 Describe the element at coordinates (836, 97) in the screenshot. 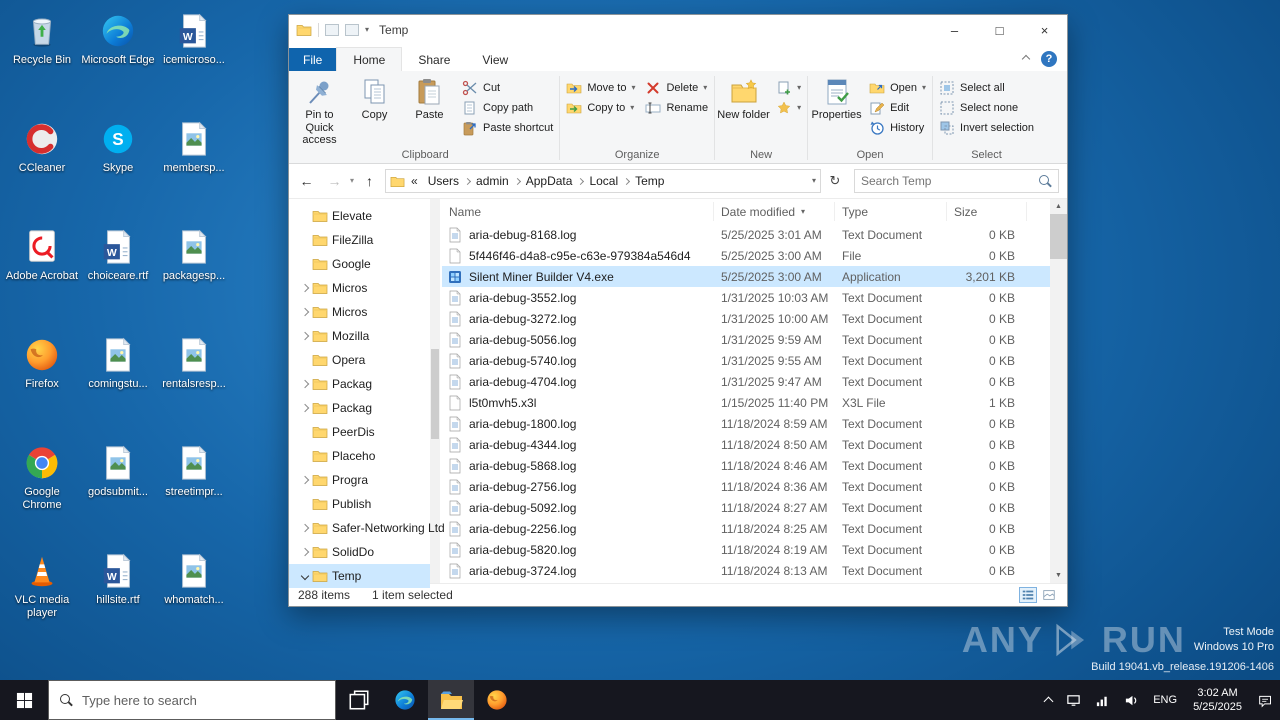

I see `properties-button: Properties` at that location.